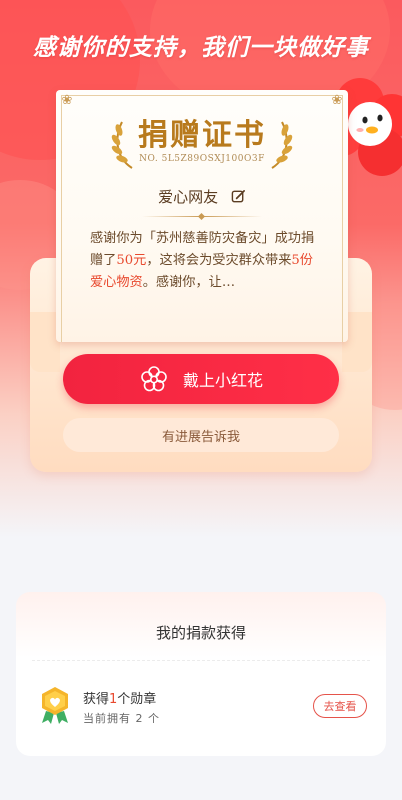  I want to click on owned-count-text: 当前拥有 2 个, so click(121, 718).